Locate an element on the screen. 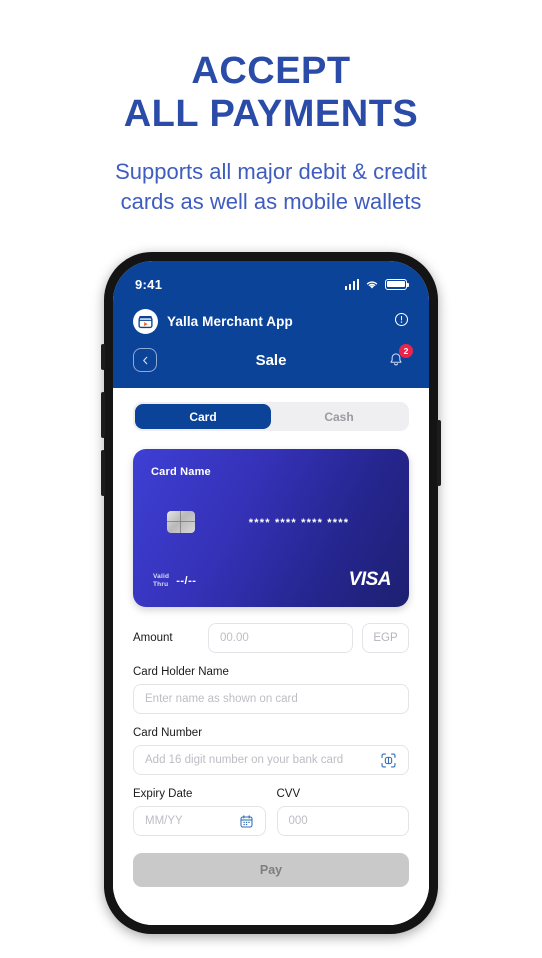  visa-logo: VISA is located at coordinates (370, 579).